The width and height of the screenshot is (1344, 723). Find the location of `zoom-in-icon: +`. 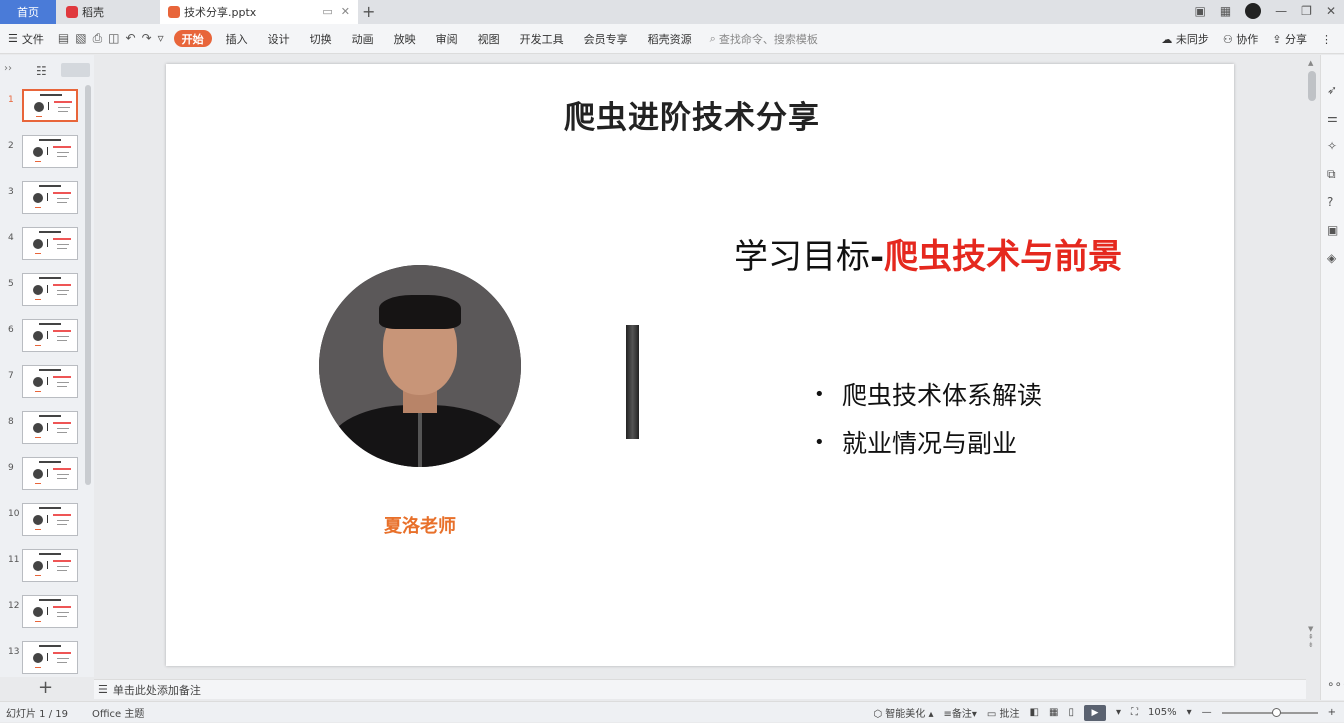

zoom-in-icon: + is located at coordinates (1332, 712).